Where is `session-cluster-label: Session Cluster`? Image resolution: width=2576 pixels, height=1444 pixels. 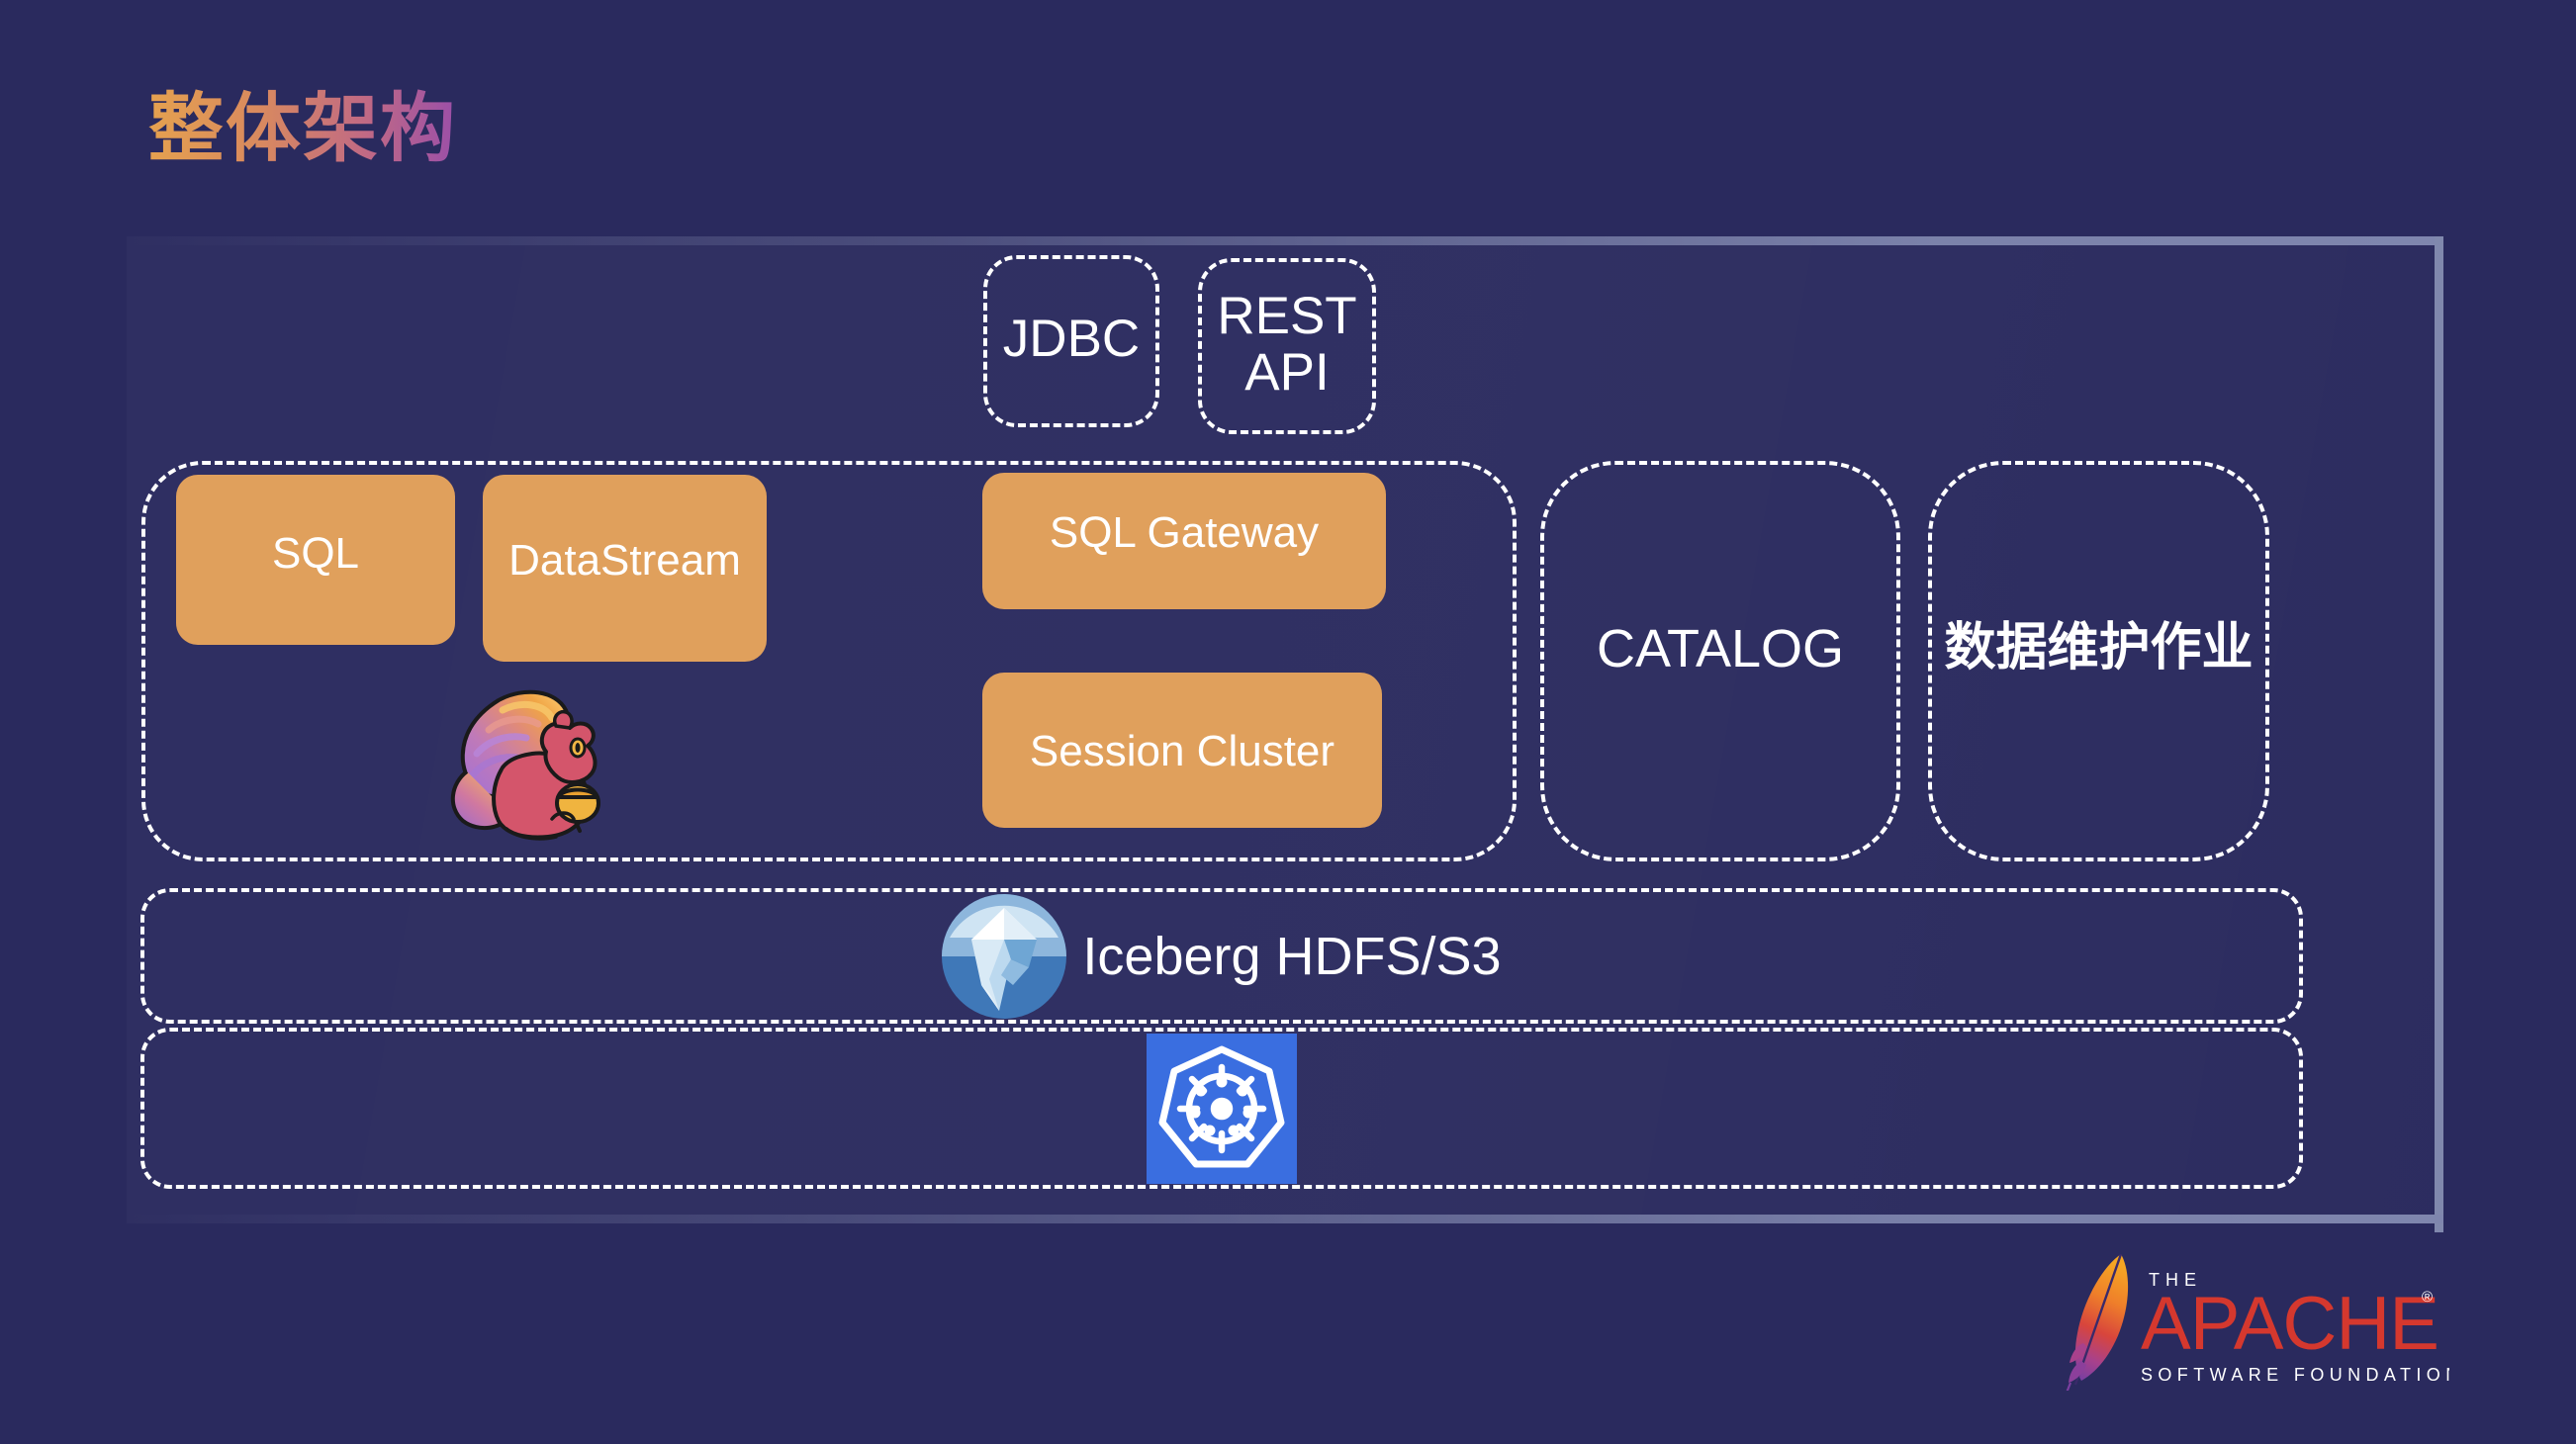 session-cluster-label: Session Cluster is located at coordinates (1182, 751).